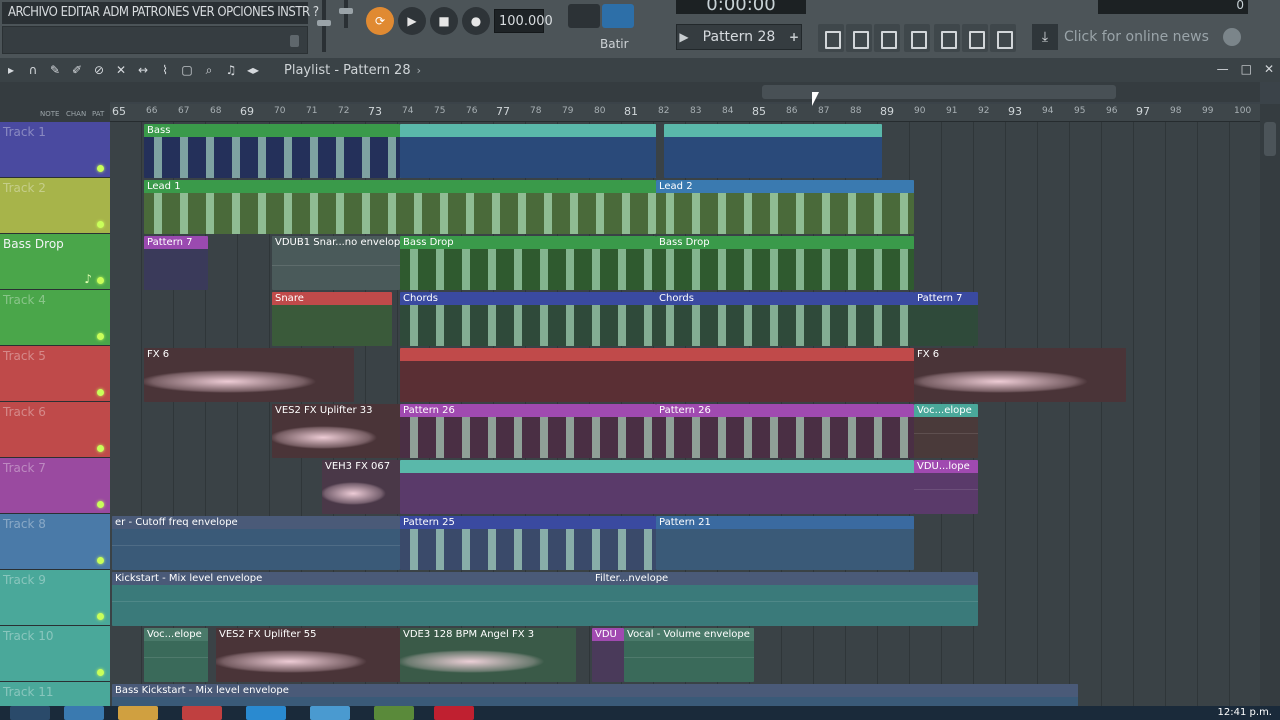 The height and width of the screenshot is (720, 1280). I want to click on automation-clip: Bass Kickstart - Mix level envelope, so click(595, 695).